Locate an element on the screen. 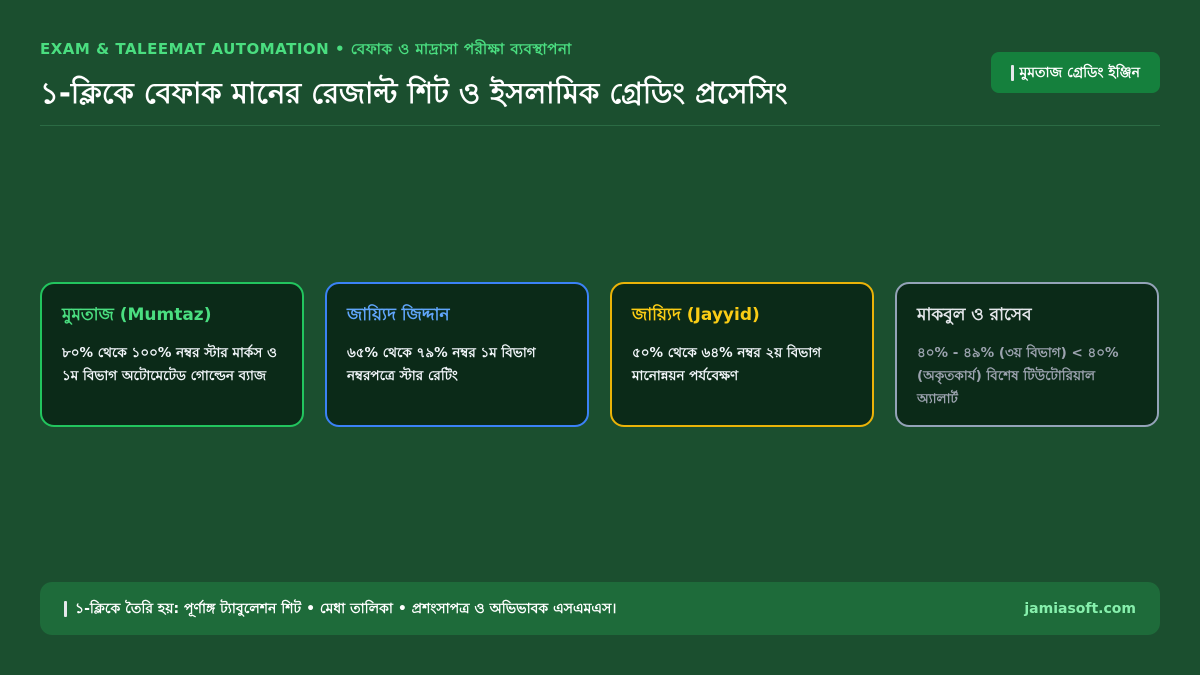 This screenshot has height=675, width=1200. card-title: জায়্যিদ (Jayyid) is located at coordinates (696, 315).